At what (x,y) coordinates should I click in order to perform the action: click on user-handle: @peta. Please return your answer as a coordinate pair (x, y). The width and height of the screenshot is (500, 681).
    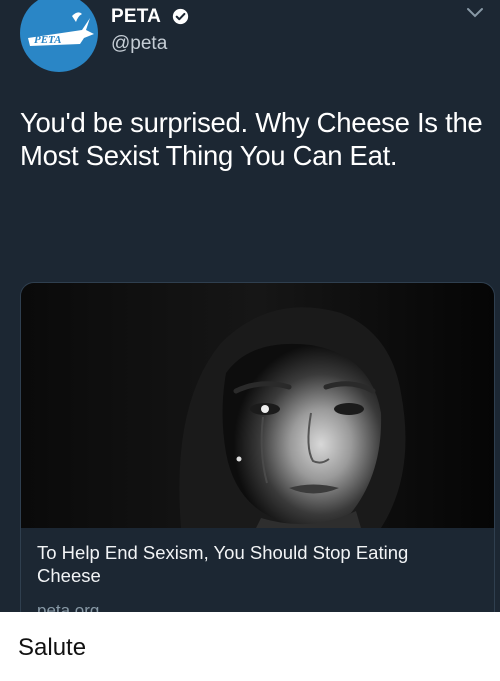
    Looking at the image, I should click on (139, 44).